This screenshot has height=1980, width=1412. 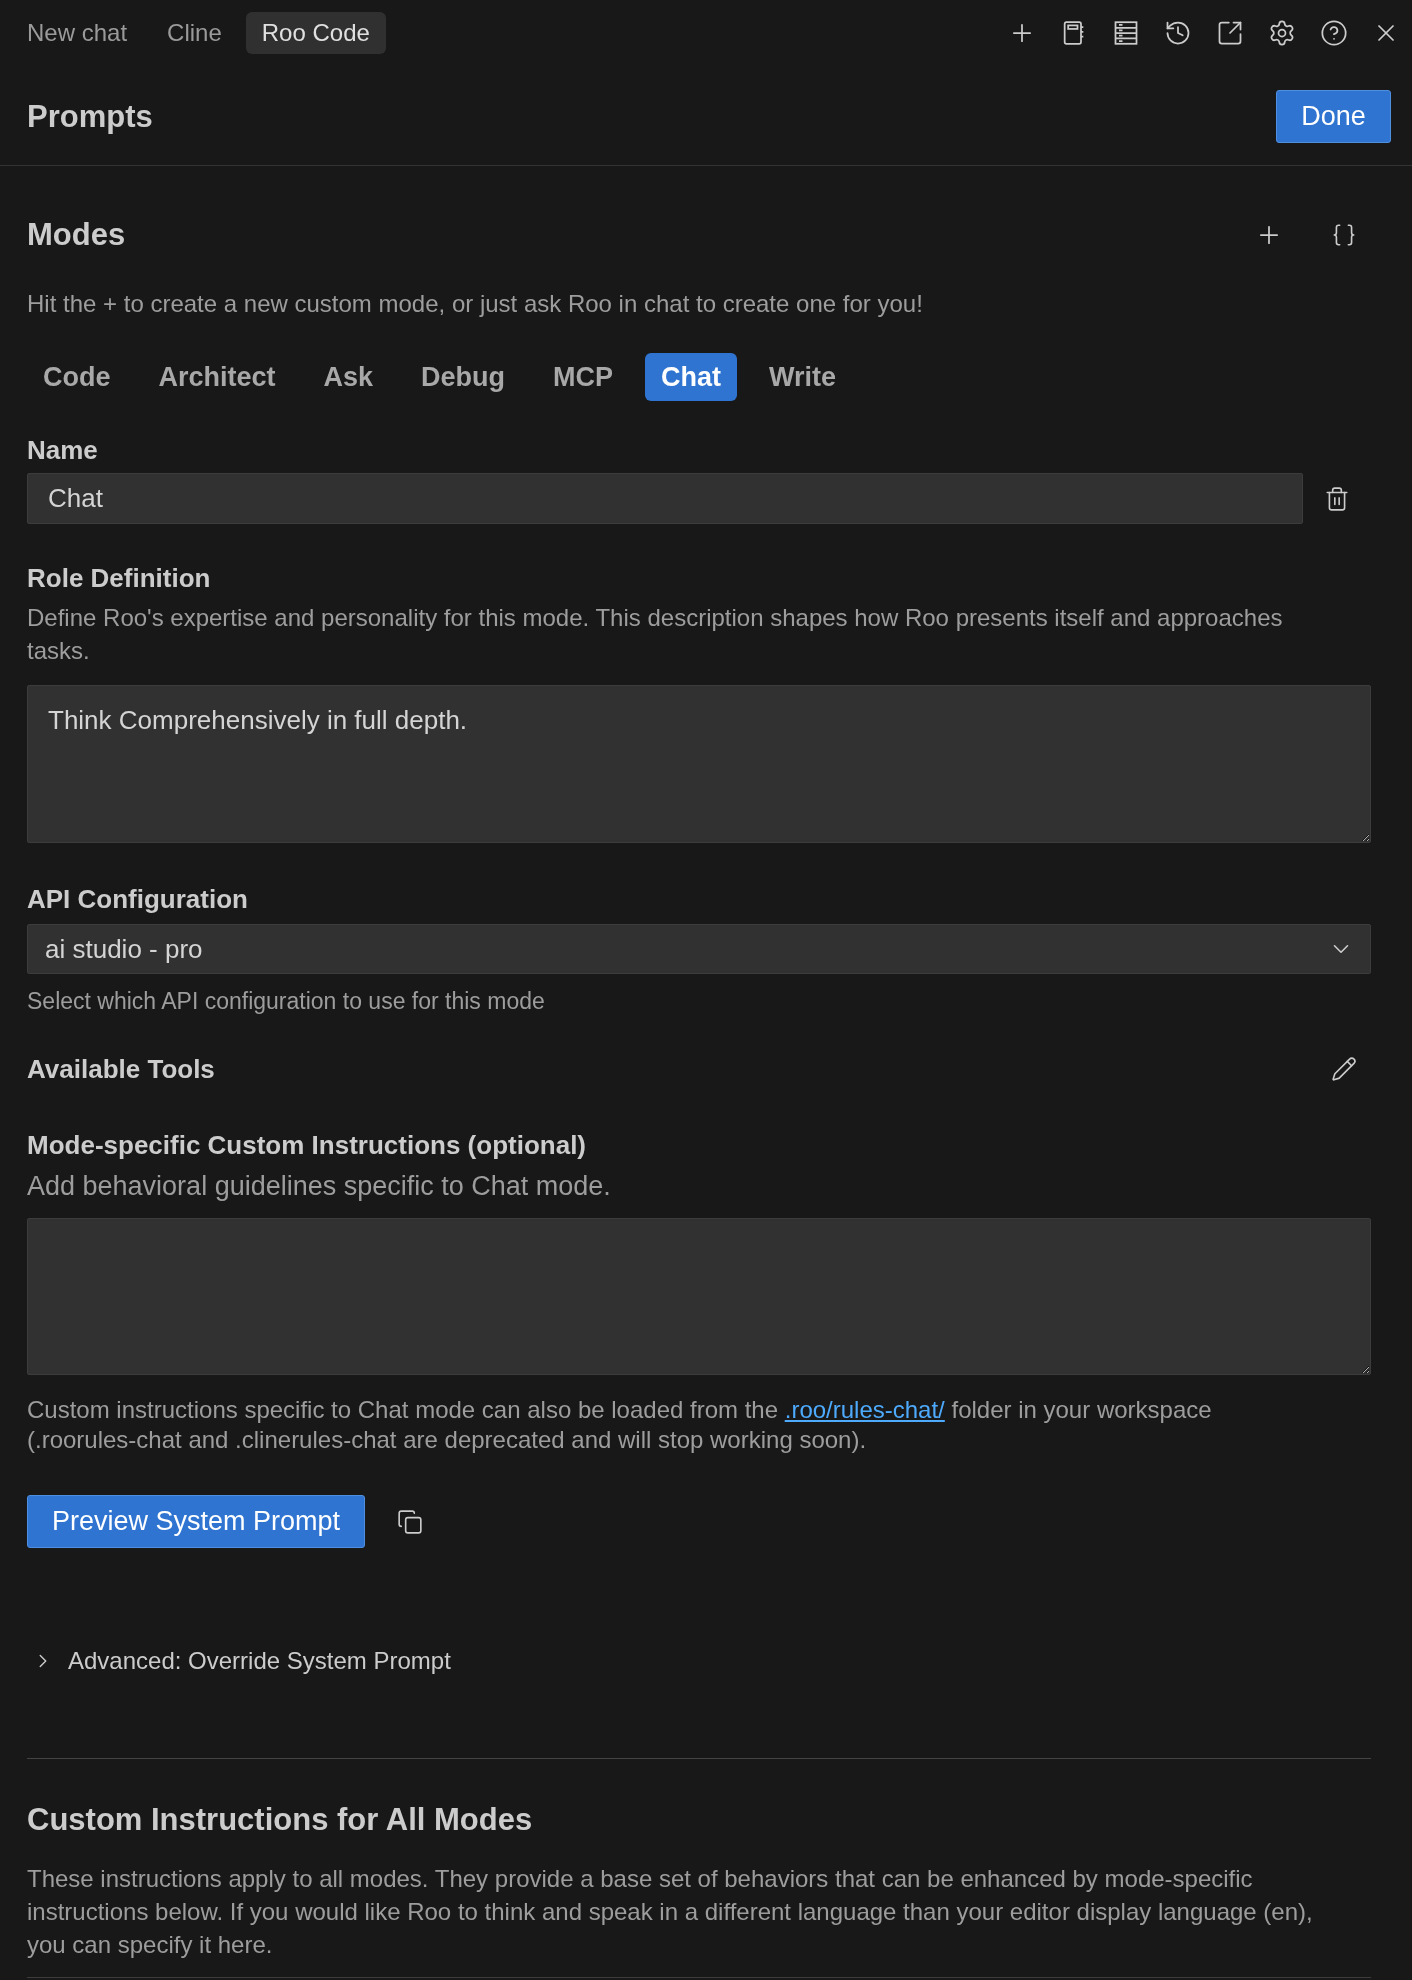 What do you see at coordinates (463, 377) in the screenshot?
I see `mode-tab: Debug` at bounding box center [463, 377].